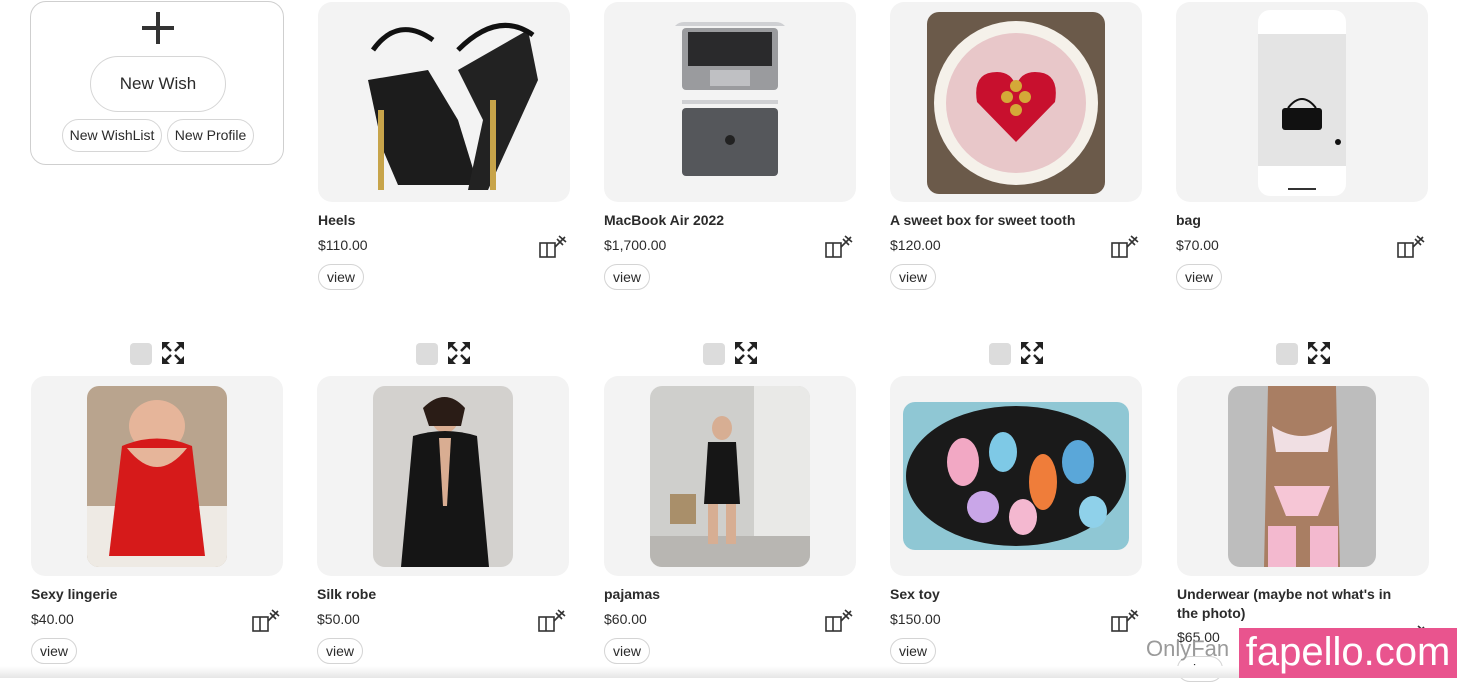 Image resolution: width=1457 pixels, height=682 pixels. Describe the element at coordinates (347, 594) in the screenshot. I see `wish-title: Silk robe` at that location.